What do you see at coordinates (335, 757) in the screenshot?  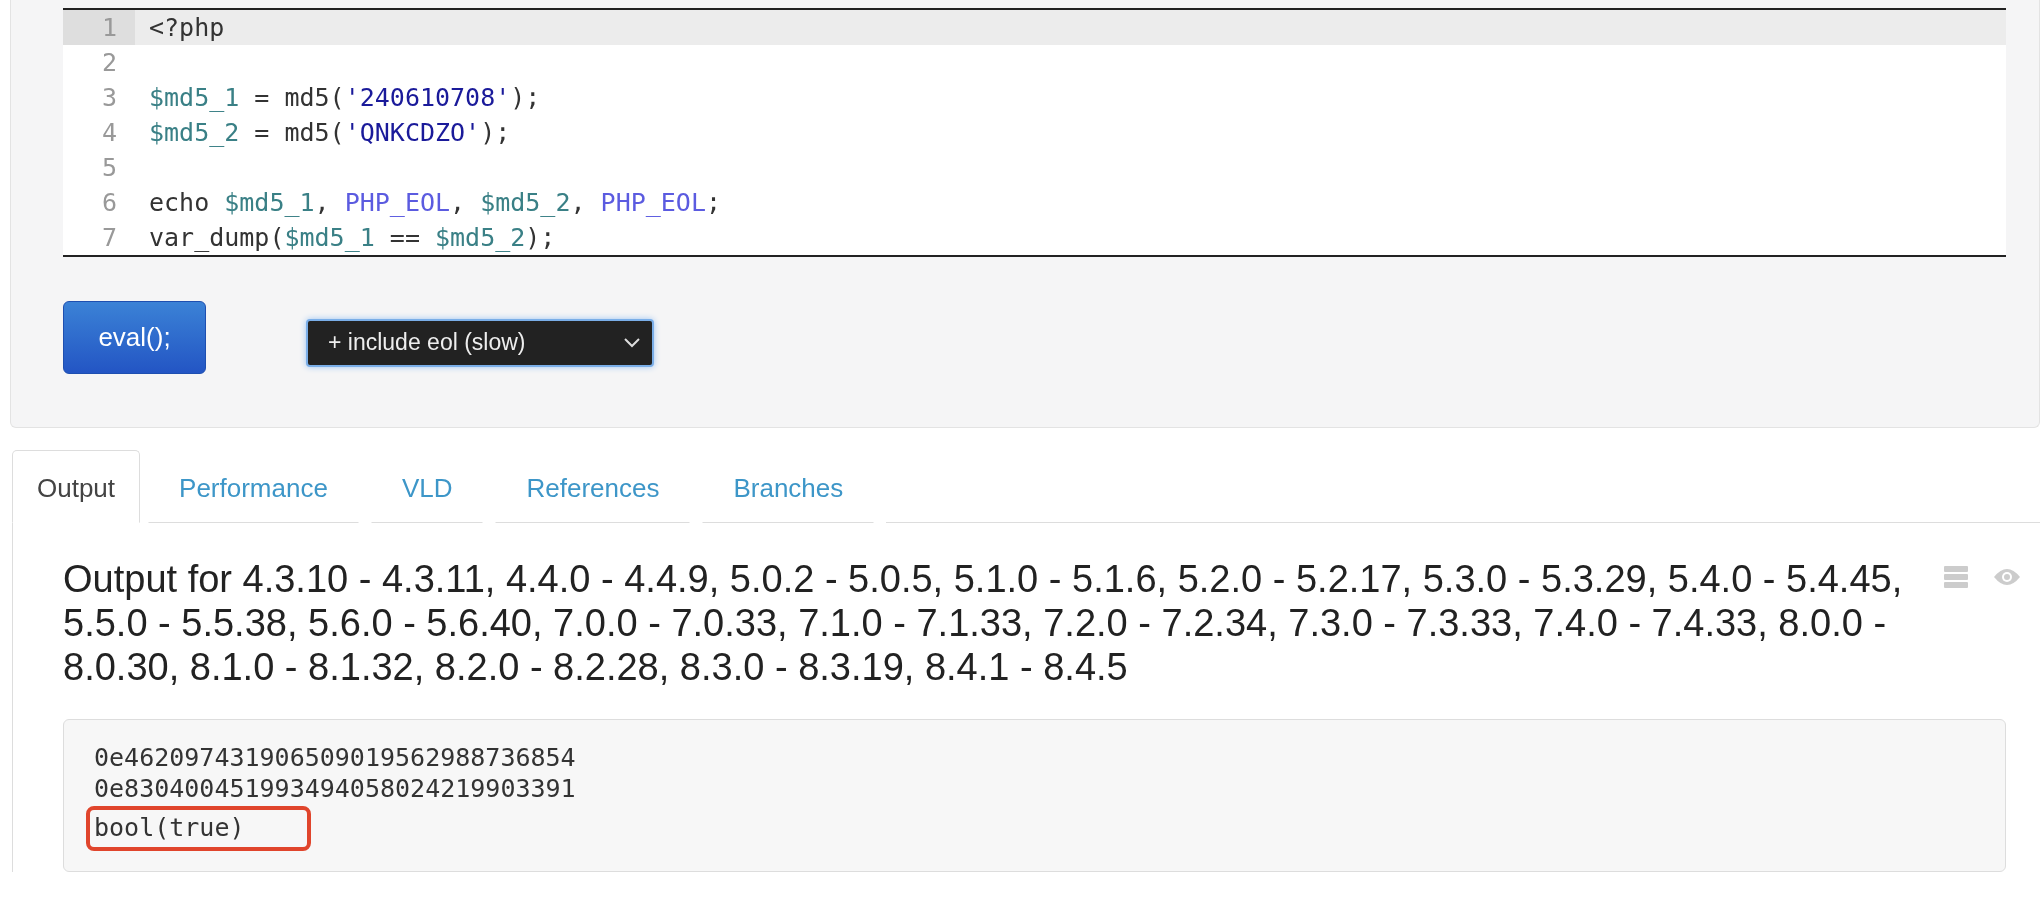 I see `output-line: 0e462097431906509019562988736854` at bounding box center [335, 757].